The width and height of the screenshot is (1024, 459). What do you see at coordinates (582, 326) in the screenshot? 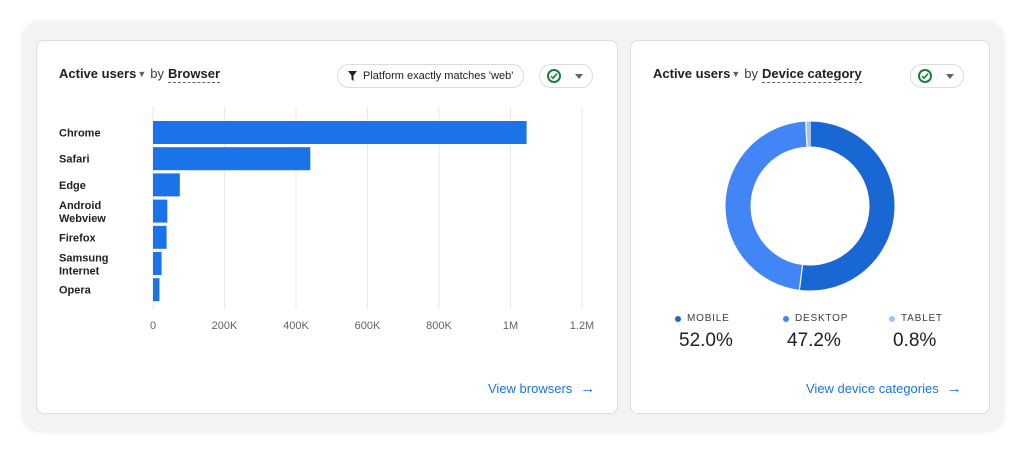
I see `x-tick-label: 1.2M` at bounding box center [582, 326].